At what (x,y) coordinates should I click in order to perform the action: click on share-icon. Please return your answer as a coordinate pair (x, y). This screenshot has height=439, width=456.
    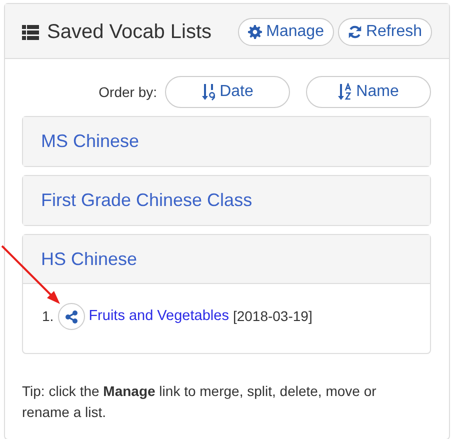
    Looking at the image, I should click on (71, 317).